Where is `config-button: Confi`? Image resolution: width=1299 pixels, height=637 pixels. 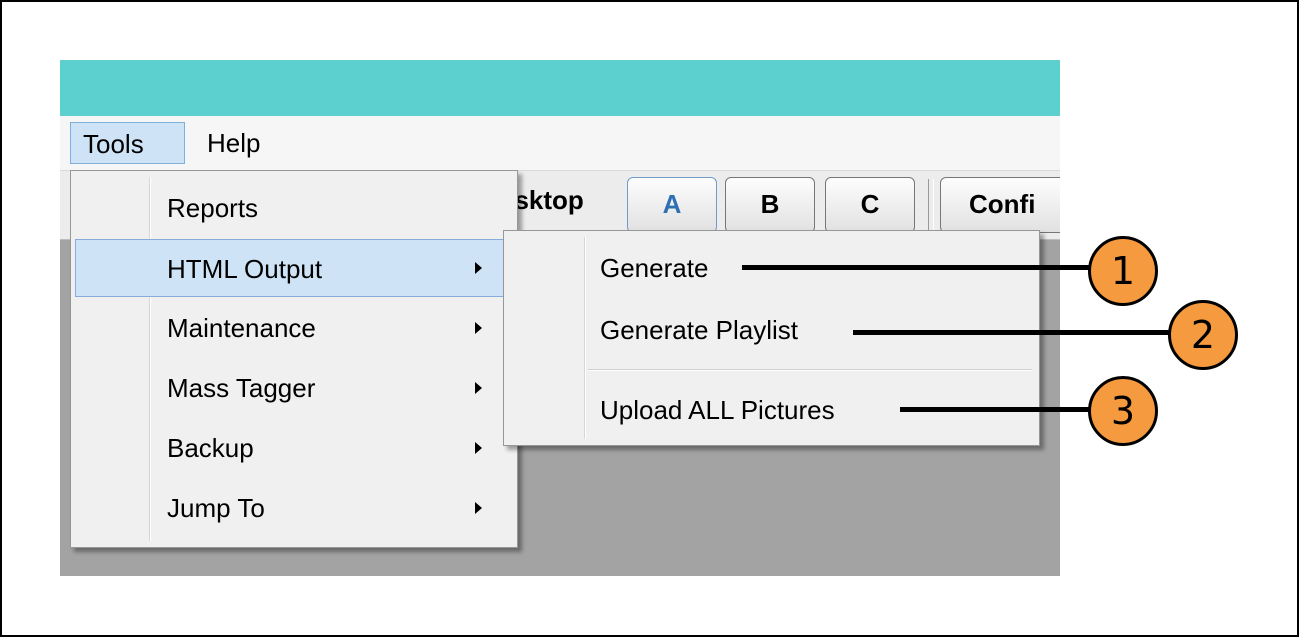
config-button: Confi is located at coordinates (1000, 205).